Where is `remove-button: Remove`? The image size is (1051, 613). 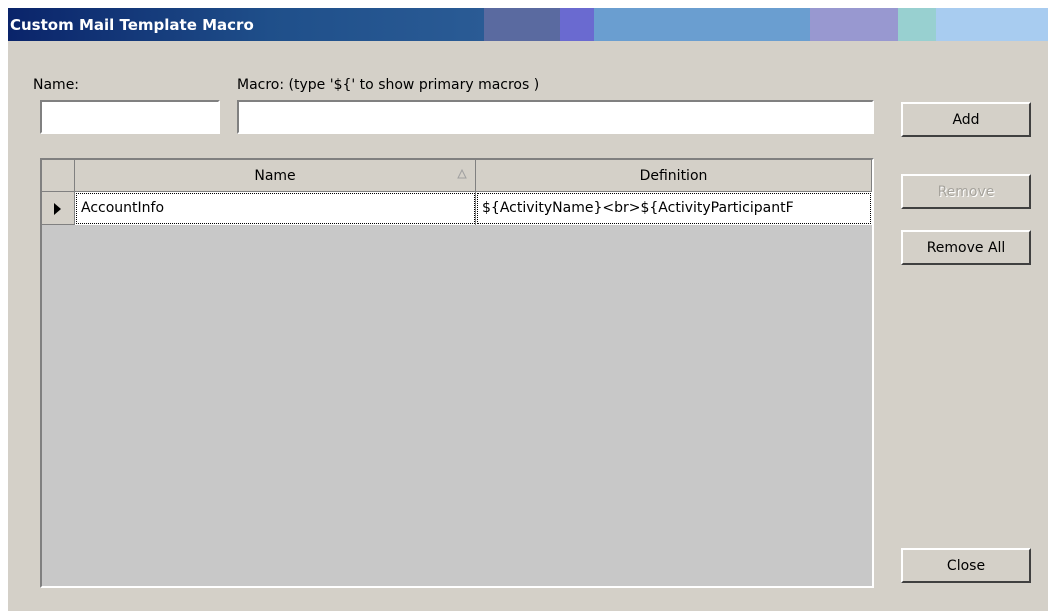 remove-button: Remove is located at coordinates (966, 191).